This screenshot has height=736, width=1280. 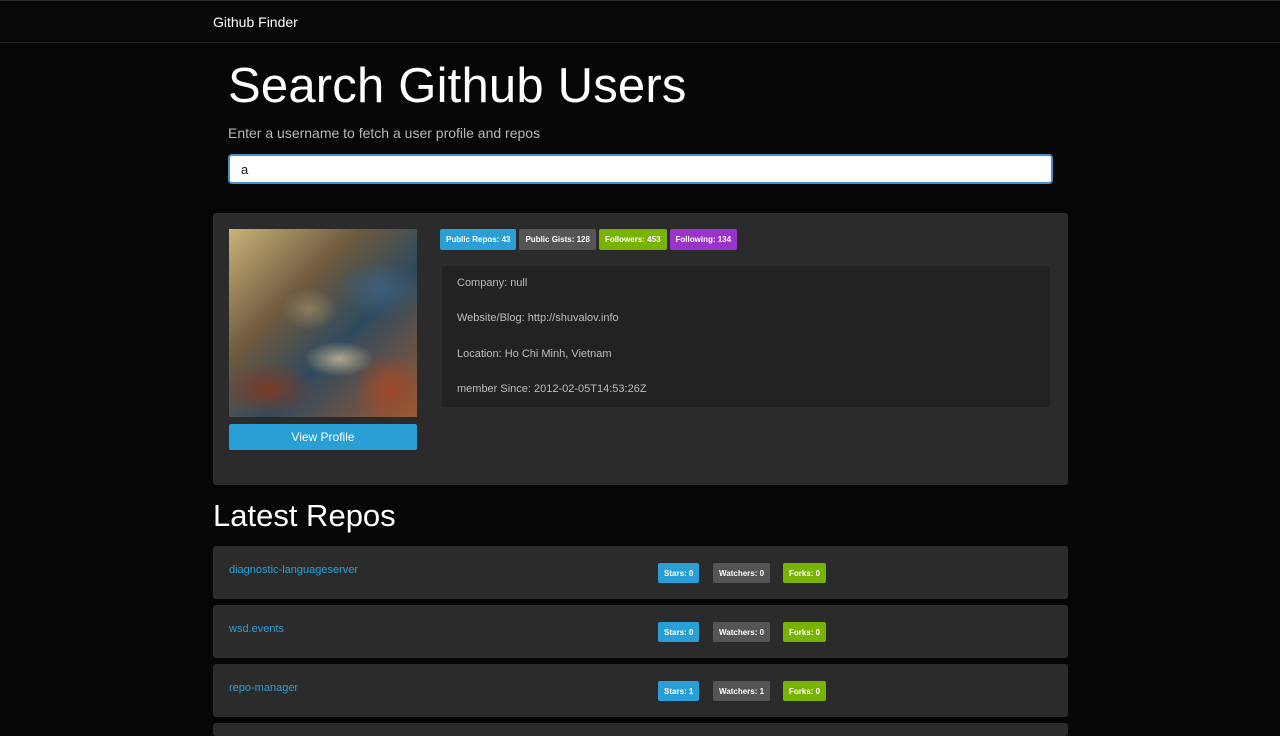 I want to click on website-text: Website/Blog: http://shuvalov.info, so click(x=538, y=318).